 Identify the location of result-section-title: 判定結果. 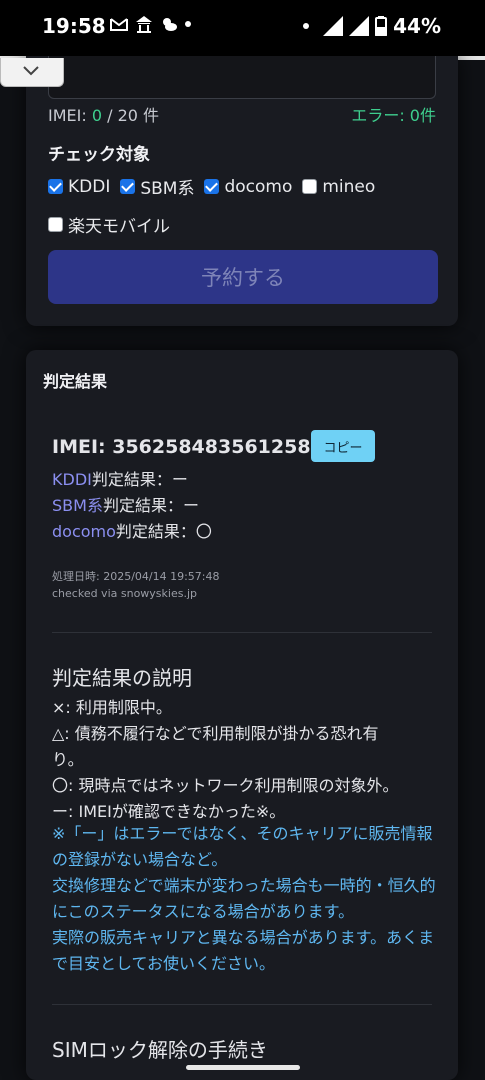
(75, 381).